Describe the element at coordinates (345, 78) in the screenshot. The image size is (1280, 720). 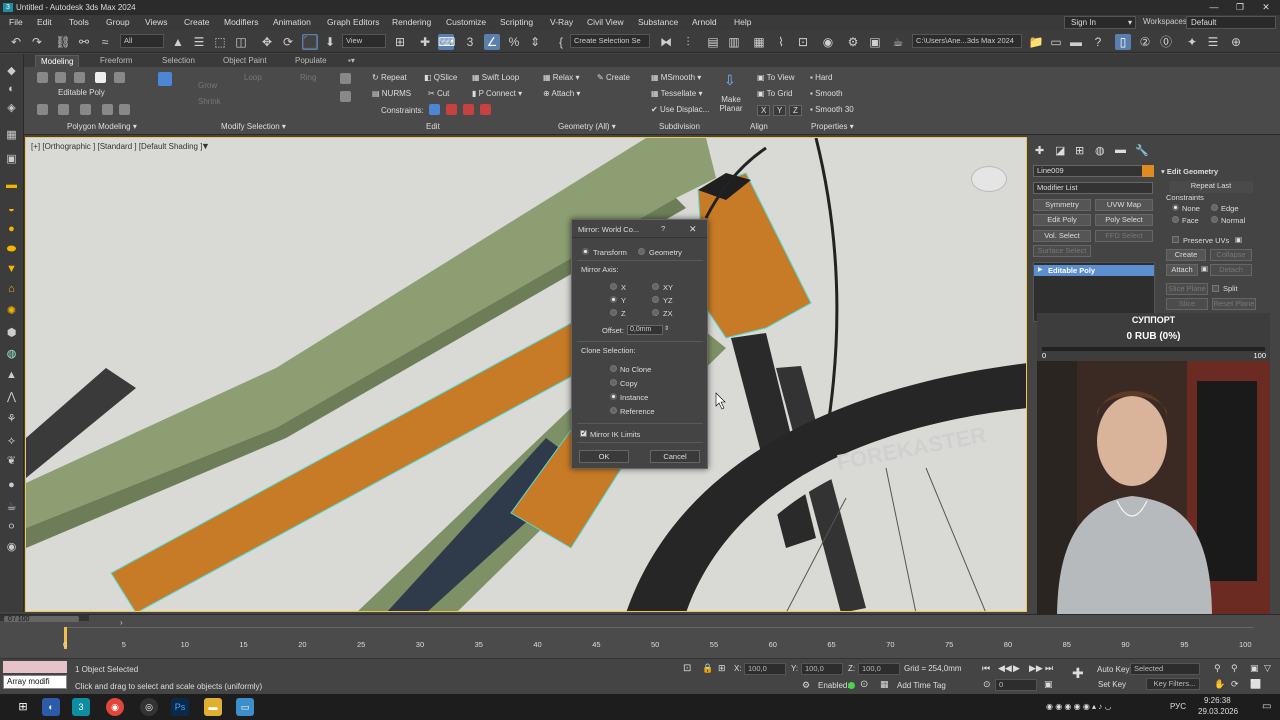
I see `edit-tool-icon` at that location.